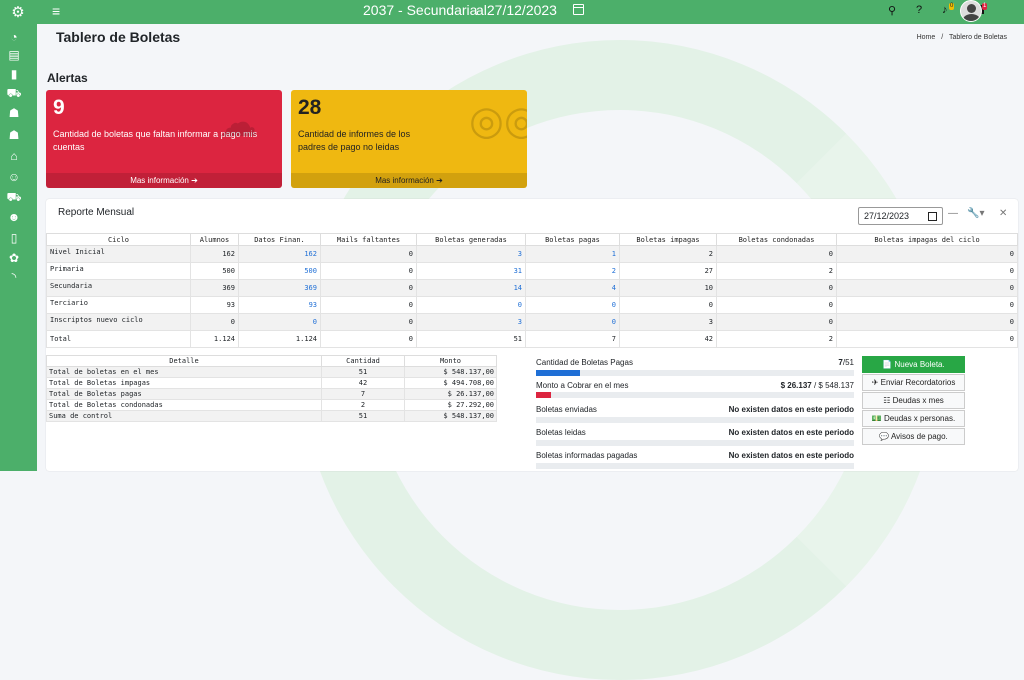  What do you see at coordinates (668, 339) in the screenshot?
I see `cell-impagas: 42` at bounding box center [668, 339].